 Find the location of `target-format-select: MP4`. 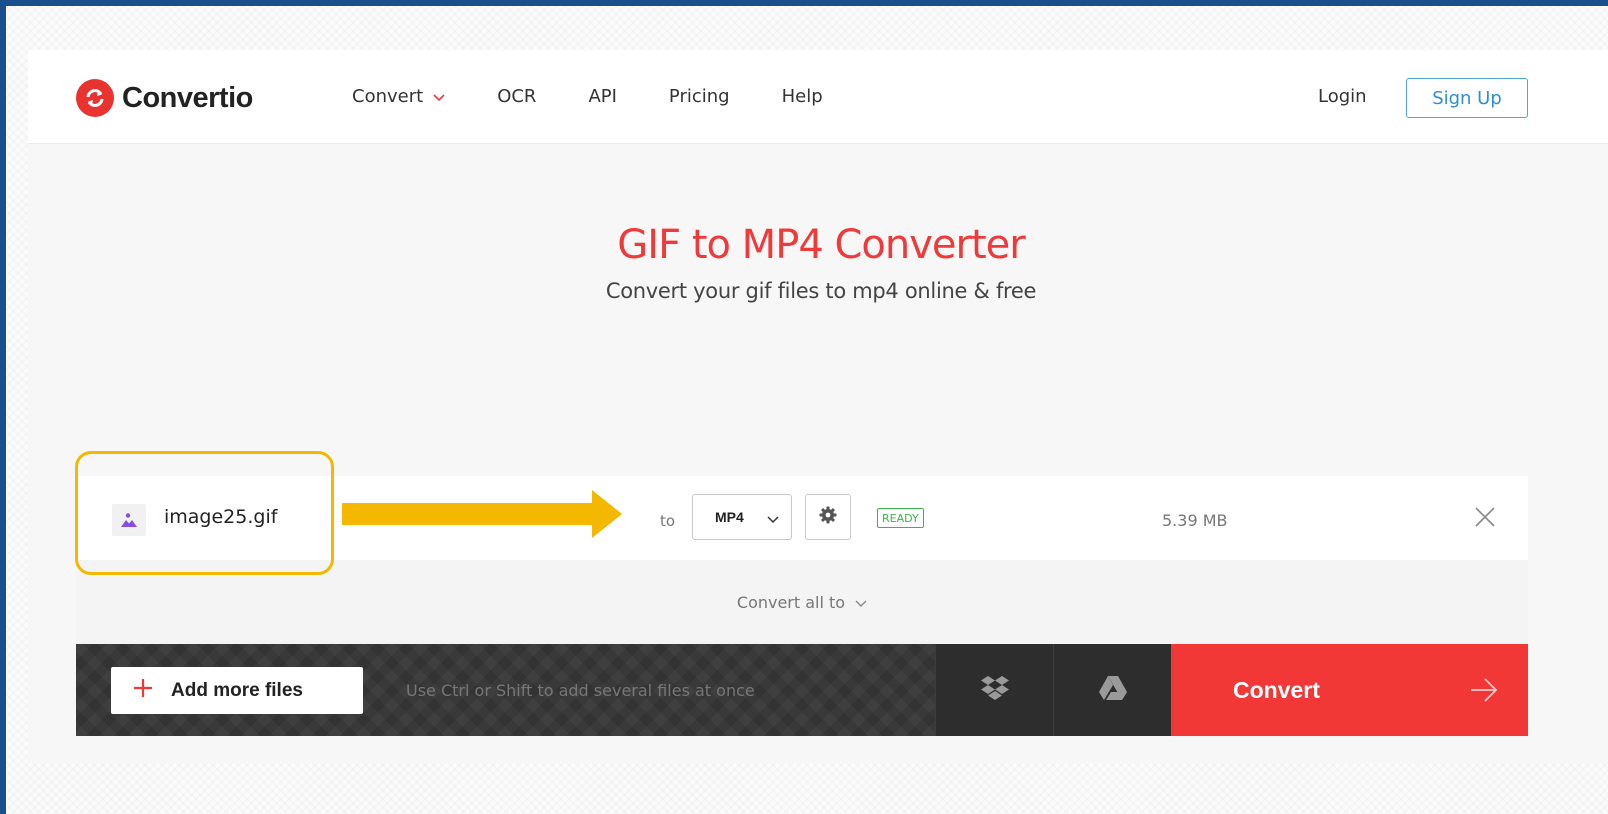

target-format-select: MP4 is located at coordinates (742, 517).